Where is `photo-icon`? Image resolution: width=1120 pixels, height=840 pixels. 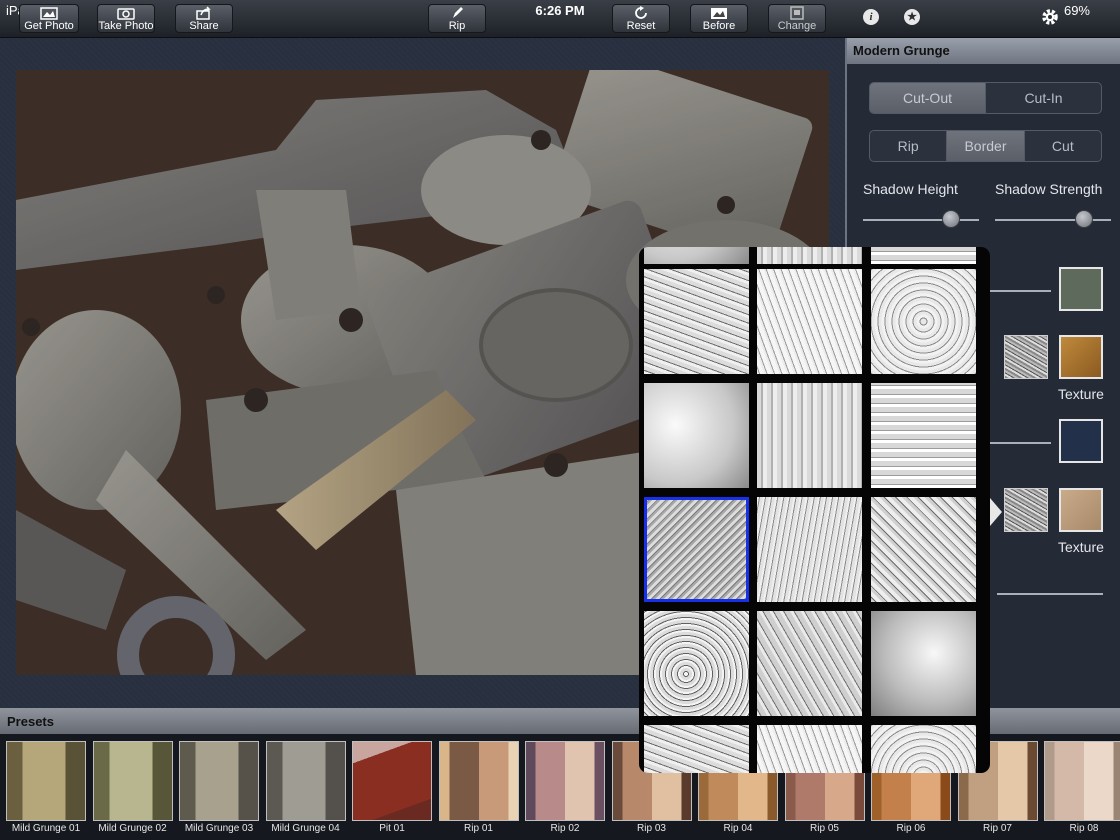
photo-icon is located at coordinates (49, 13).